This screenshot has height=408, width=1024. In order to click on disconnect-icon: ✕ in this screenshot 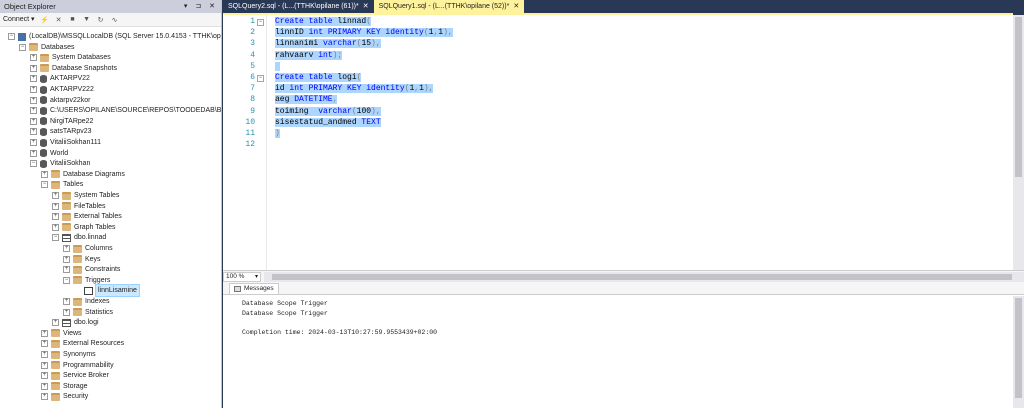, I will do `click(59, 20)`.